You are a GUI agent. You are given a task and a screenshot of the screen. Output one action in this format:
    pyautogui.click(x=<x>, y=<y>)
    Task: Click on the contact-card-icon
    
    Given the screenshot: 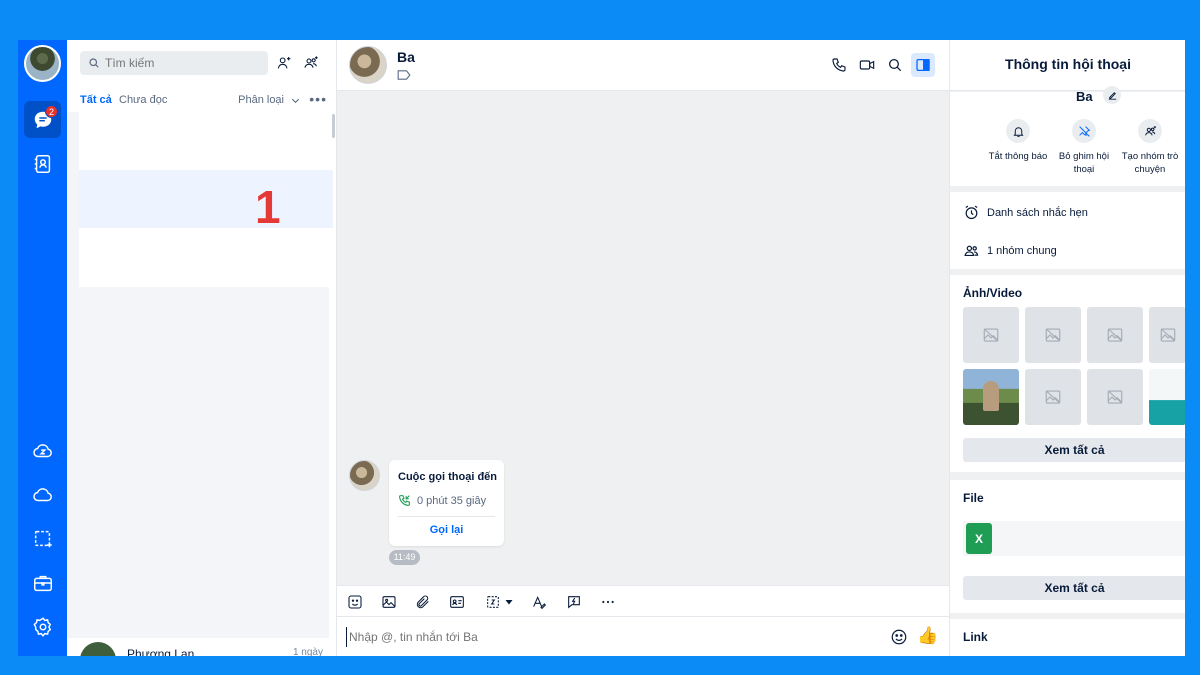 What is the action you would take?
    pyautogui.click(x=457, y=602)
    